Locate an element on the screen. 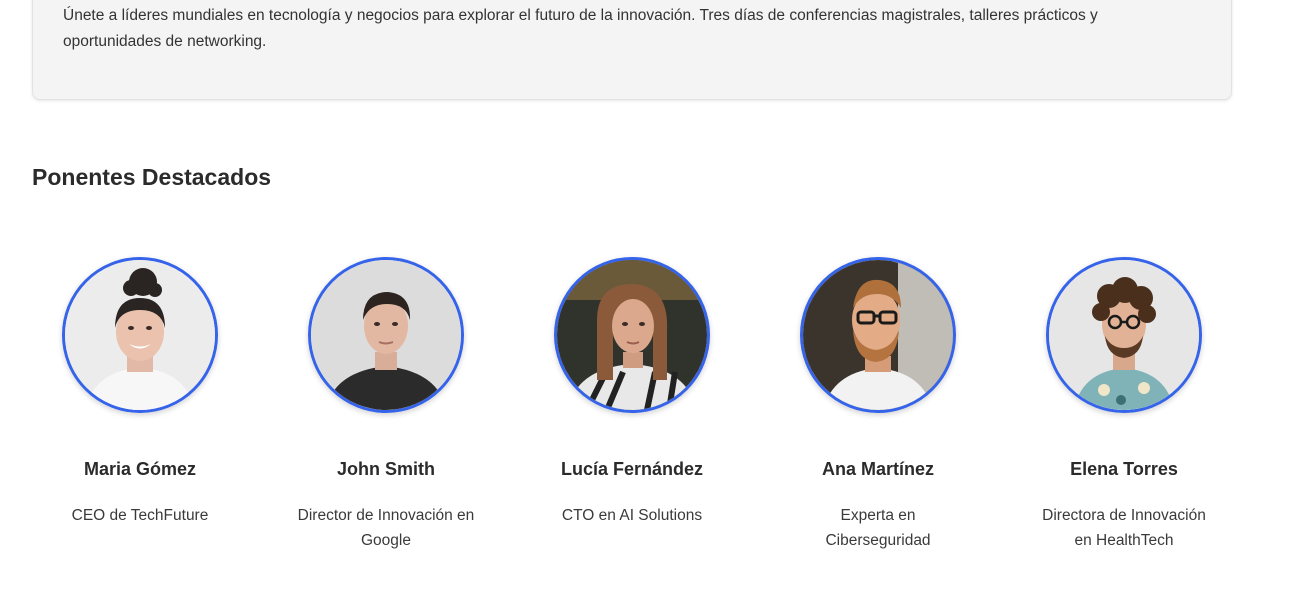 The height and width of the screenshot is (590, 1302). speaker-card: Ana Martínez Experta en Ciberseguridad is located at coordinates (878, 405).